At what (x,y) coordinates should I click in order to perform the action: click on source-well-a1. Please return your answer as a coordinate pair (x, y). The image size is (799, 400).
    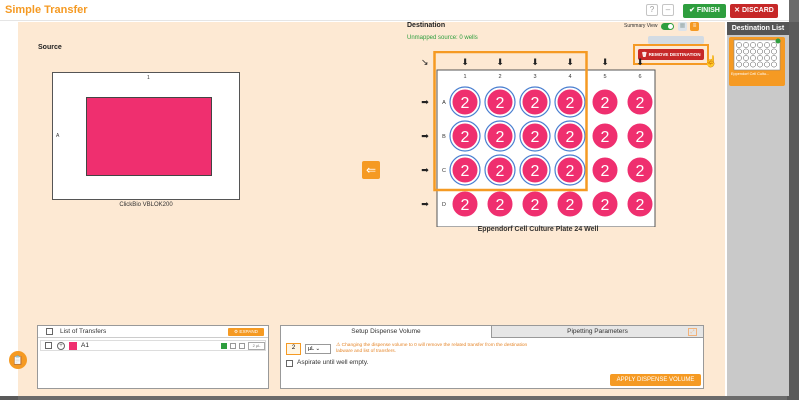
    Looking at the image, I should click on (149, 136).